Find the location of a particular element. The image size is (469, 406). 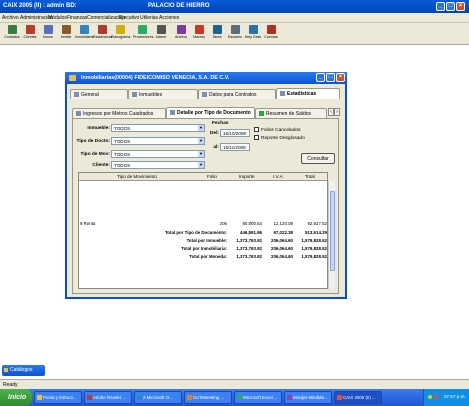

minimize-button: _ is located at coordinates (440, 6).